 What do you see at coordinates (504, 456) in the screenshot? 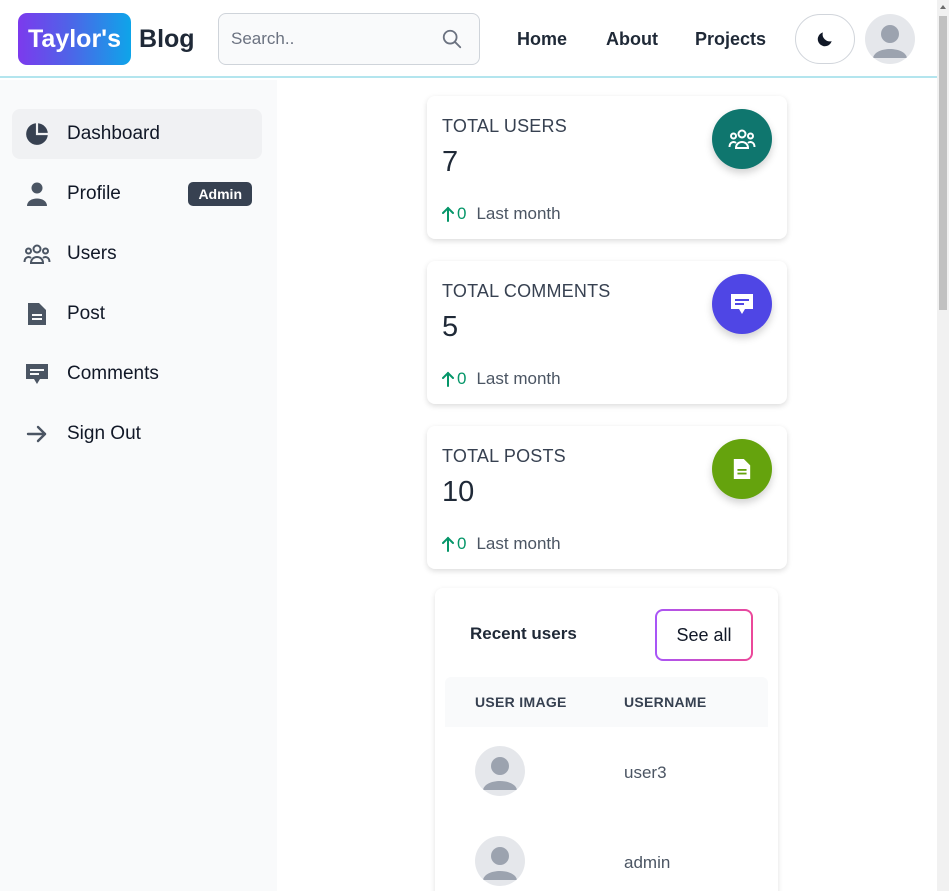
I see `stat-title: TOTAL POSTS` at bounding box center [504, 456].